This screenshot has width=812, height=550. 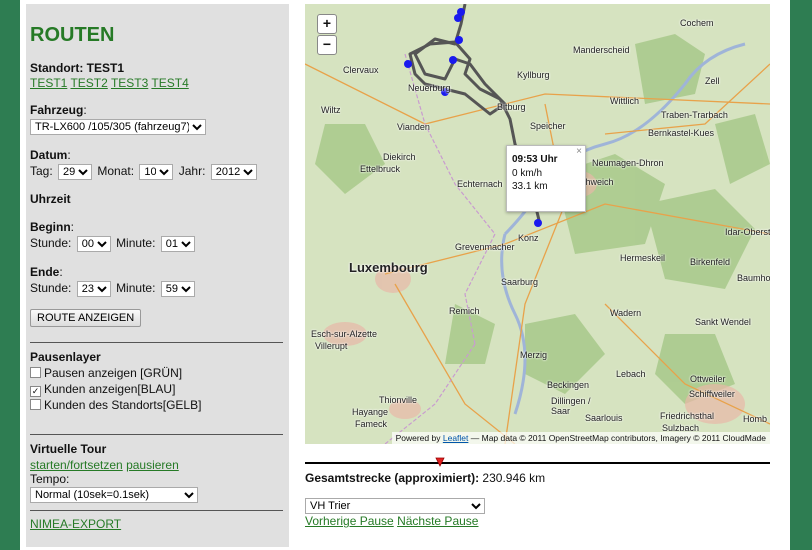 What do you see at coordinates (110, 389) in the screenshot?
I see `layer-kunden-label: Kunden anzeigen[BLAU]` at bounding box center [110, 389].